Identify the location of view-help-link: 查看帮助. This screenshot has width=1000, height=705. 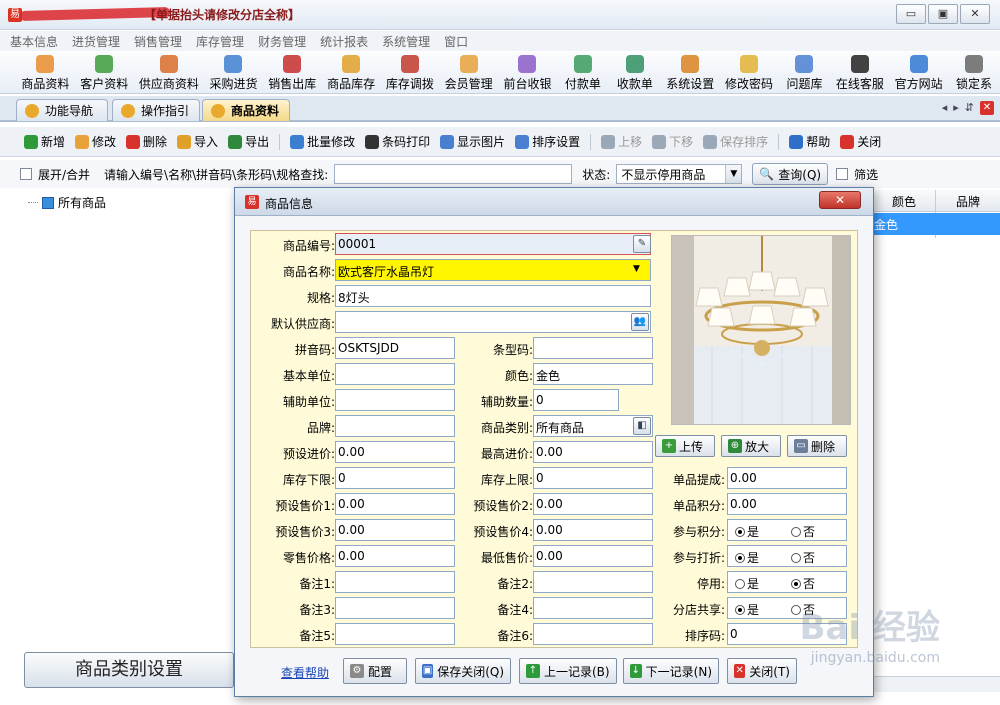
(305, 672).